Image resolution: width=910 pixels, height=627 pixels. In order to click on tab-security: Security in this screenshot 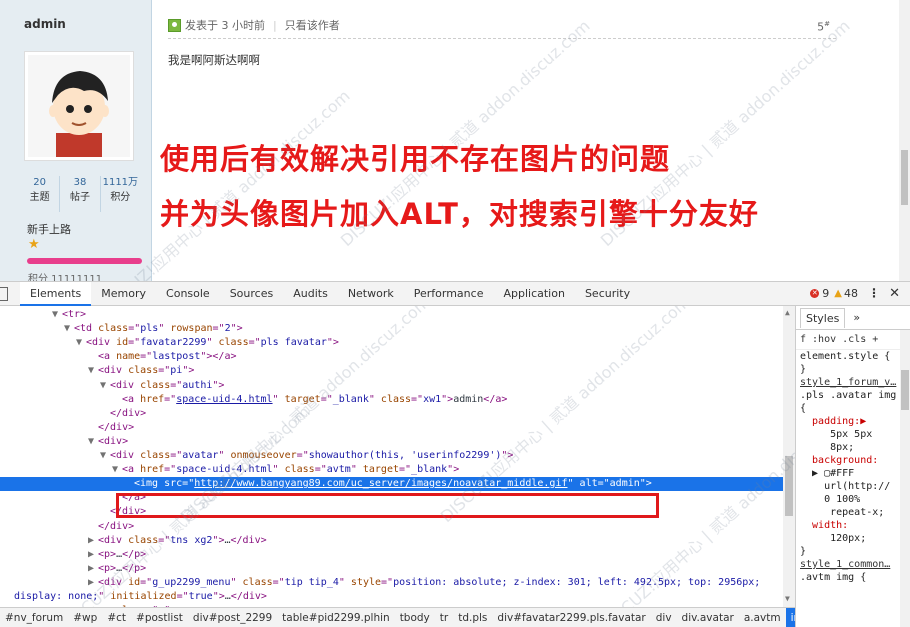, I will do `click(607, 294)`.